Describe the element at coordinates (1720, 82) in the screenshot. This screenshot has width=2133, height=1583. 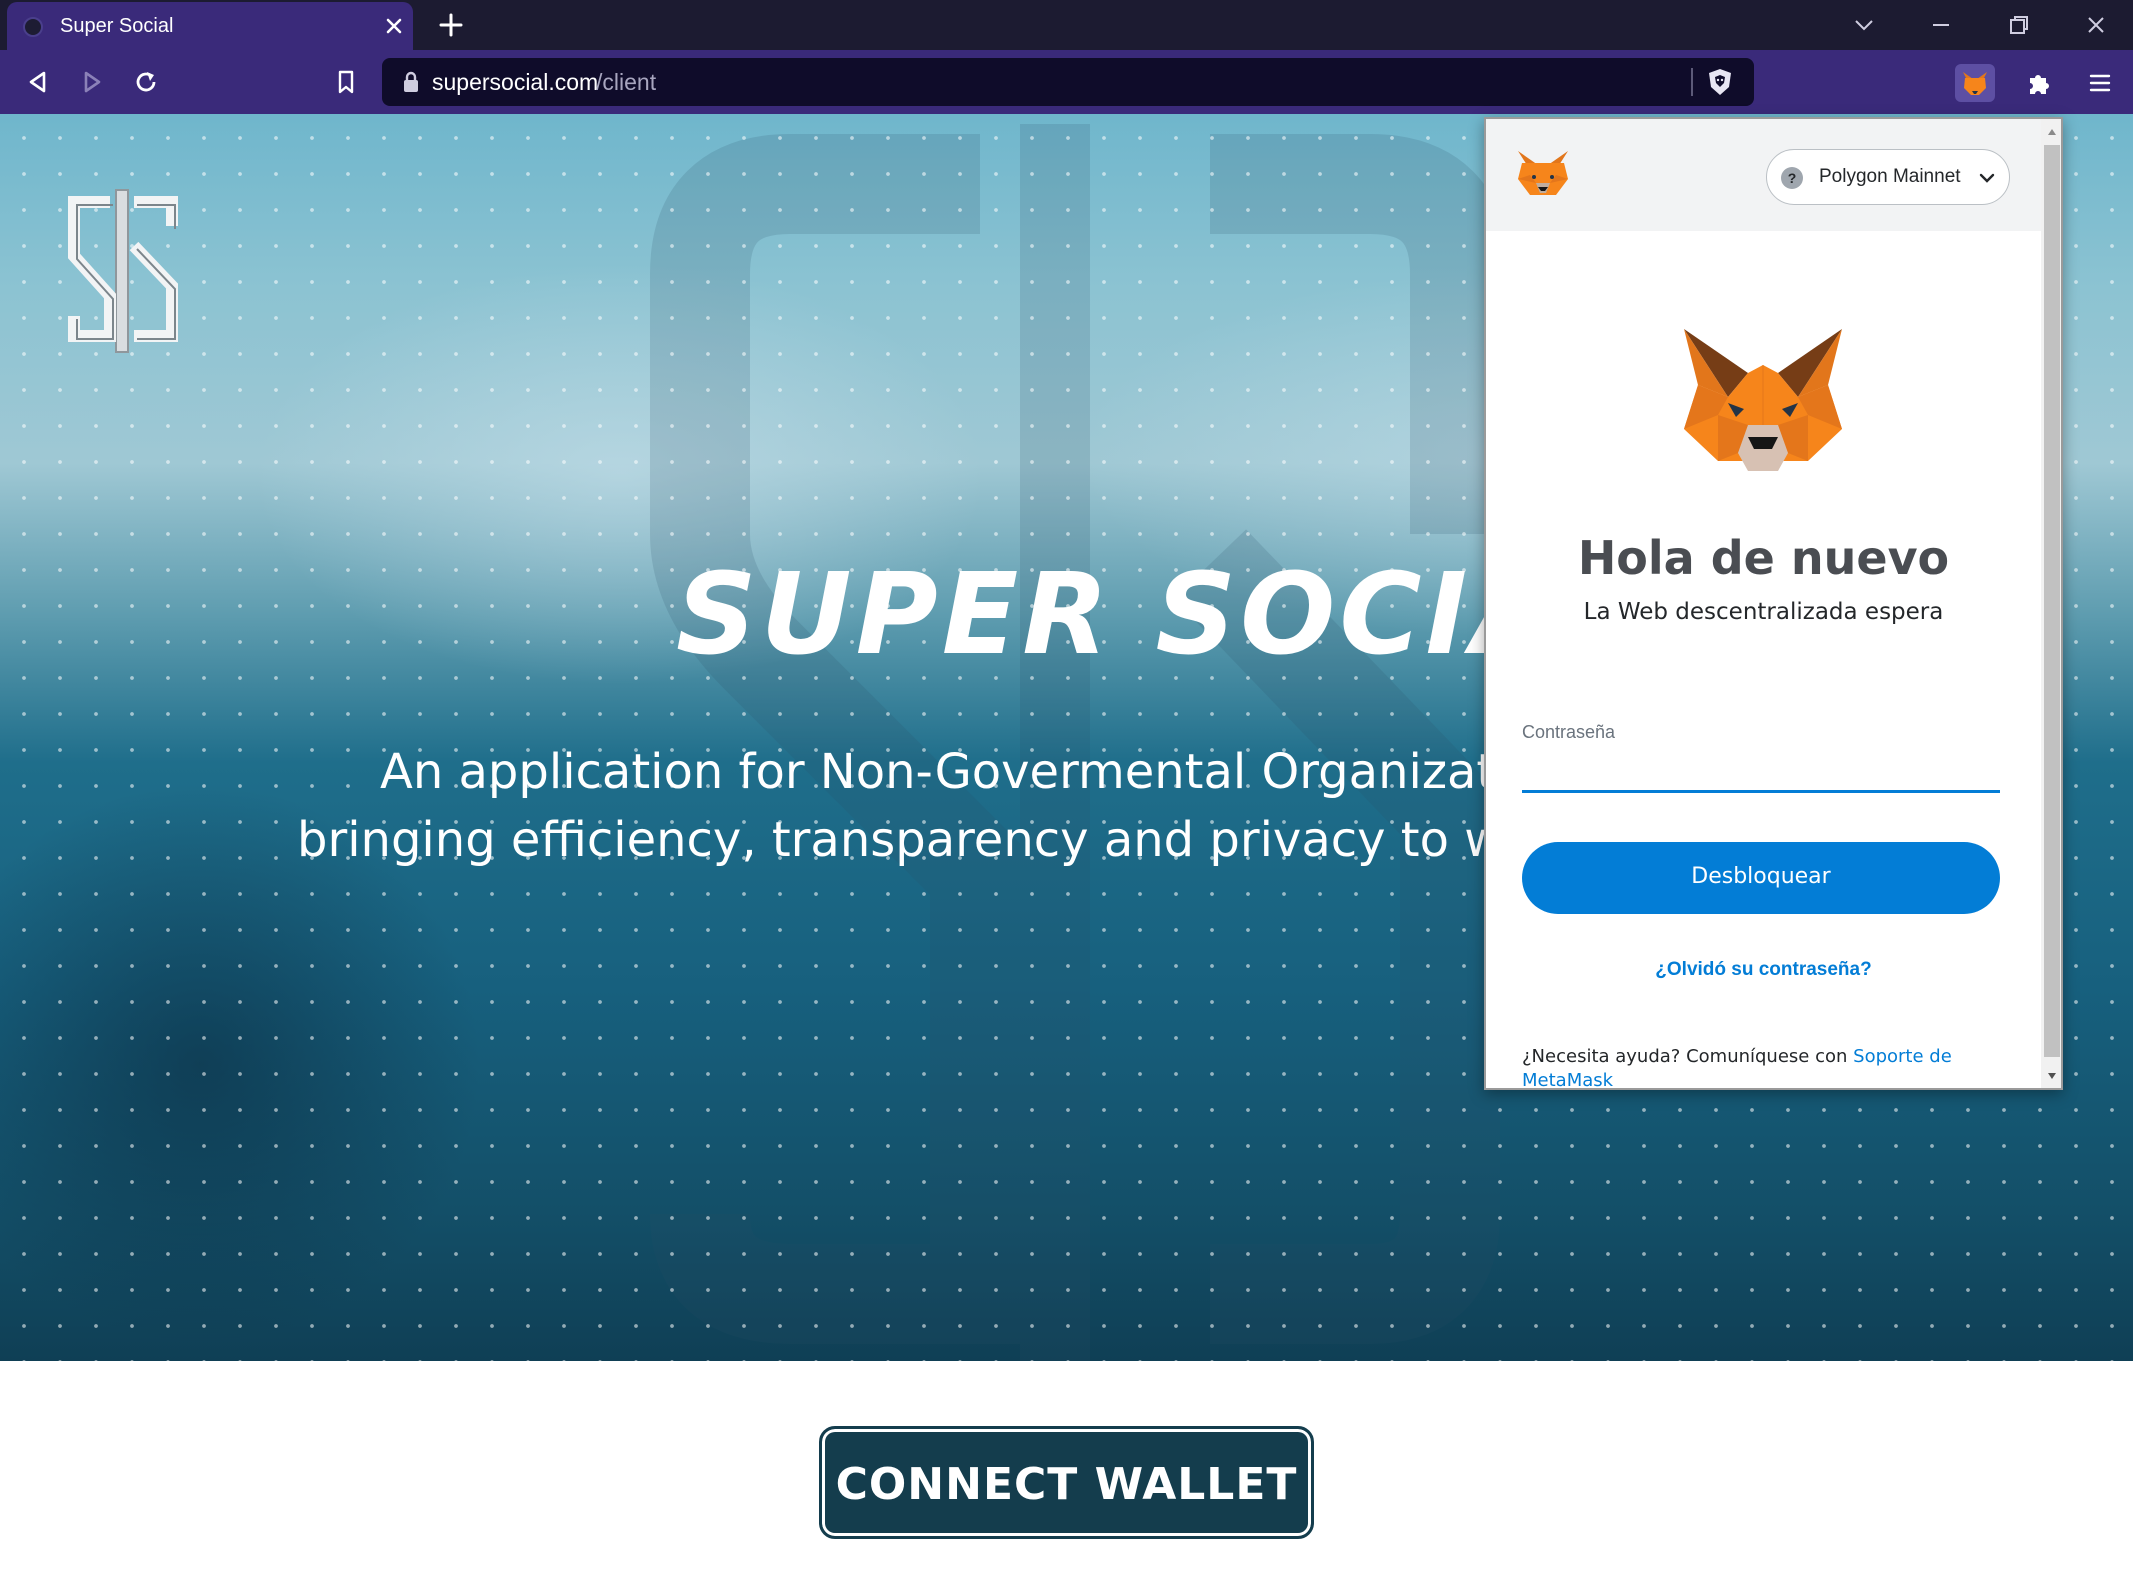
I see `brave-lion-shield-icon` at that location.